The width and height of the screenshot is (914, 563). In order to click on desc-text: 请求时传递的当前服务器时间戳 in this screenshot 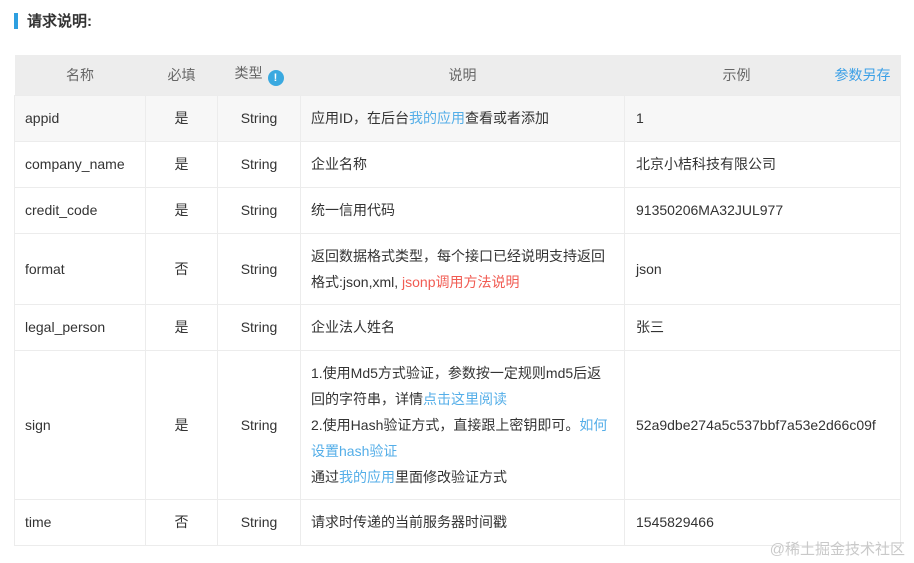, I will do `click(409, 522)`.